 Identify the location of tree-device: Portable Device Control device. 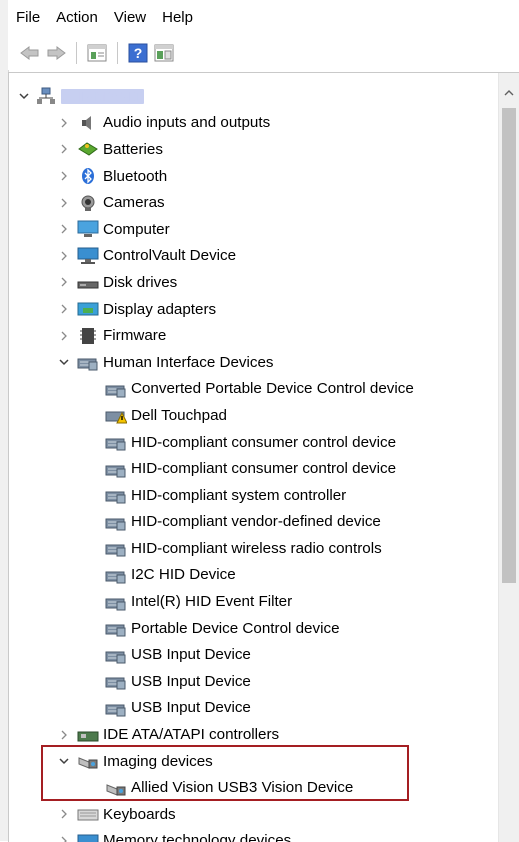
(254, 628).